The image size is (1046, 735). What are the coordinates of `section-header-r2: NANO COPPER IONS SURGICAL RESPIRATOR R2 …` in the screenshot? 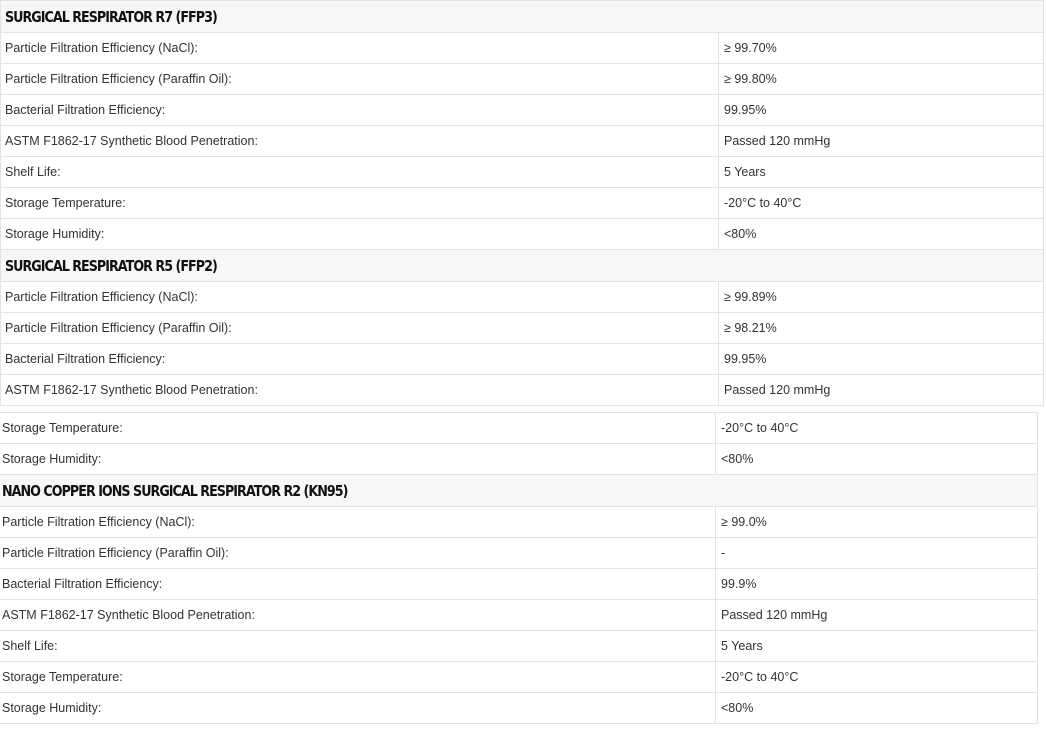 It's located at (519, 490).